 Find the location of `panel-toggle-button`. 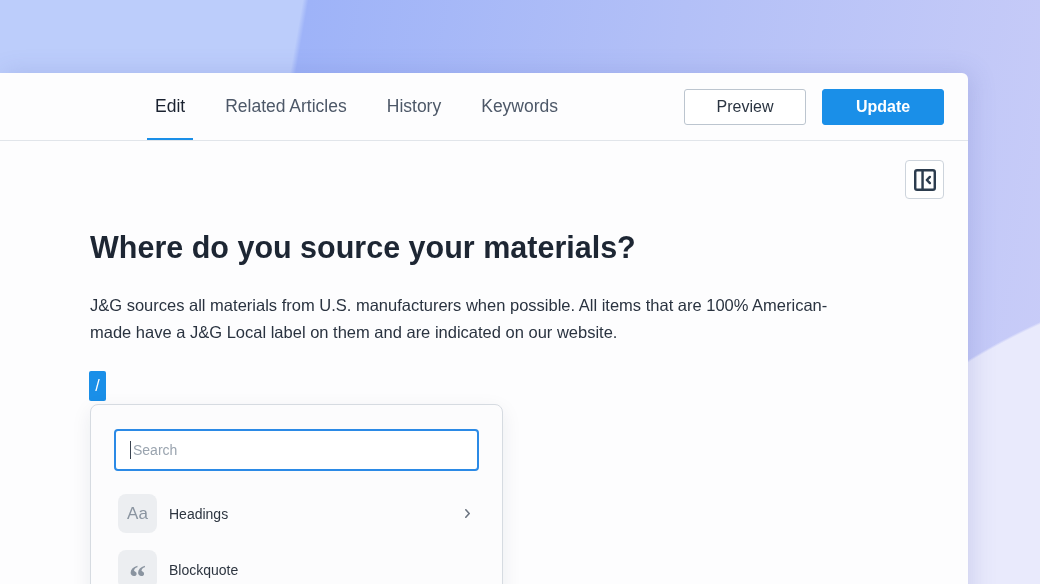

panel-toggle-button is located at coordinates (924, 179).